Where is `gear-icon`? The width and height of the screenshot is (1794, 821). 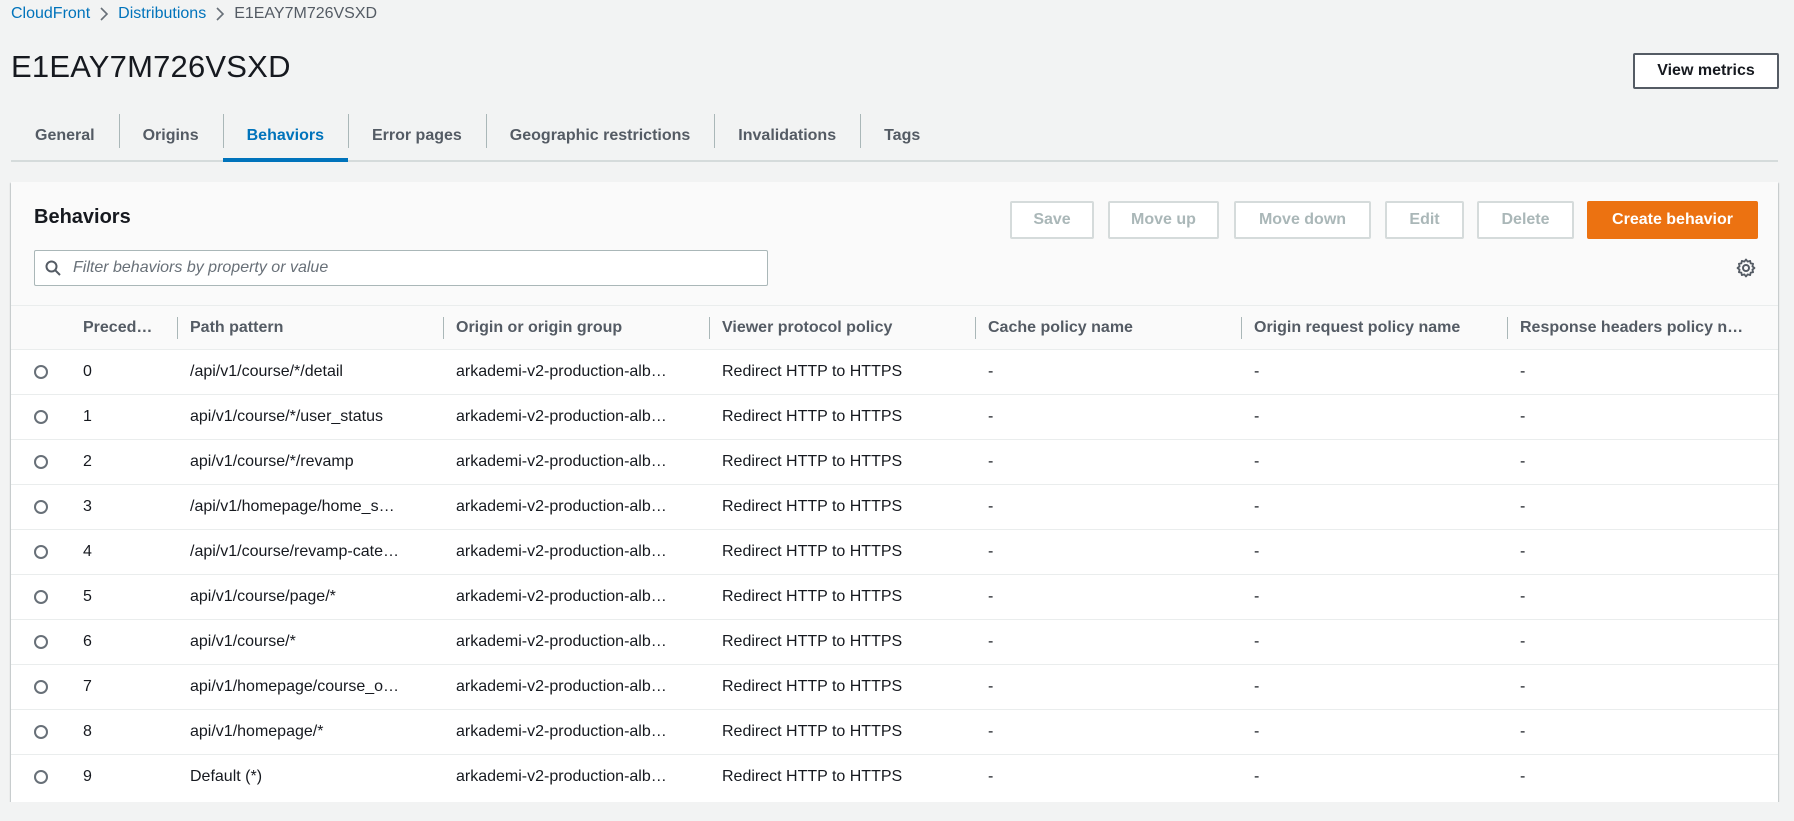 gear-icon is located at coordinates (1746, 268).